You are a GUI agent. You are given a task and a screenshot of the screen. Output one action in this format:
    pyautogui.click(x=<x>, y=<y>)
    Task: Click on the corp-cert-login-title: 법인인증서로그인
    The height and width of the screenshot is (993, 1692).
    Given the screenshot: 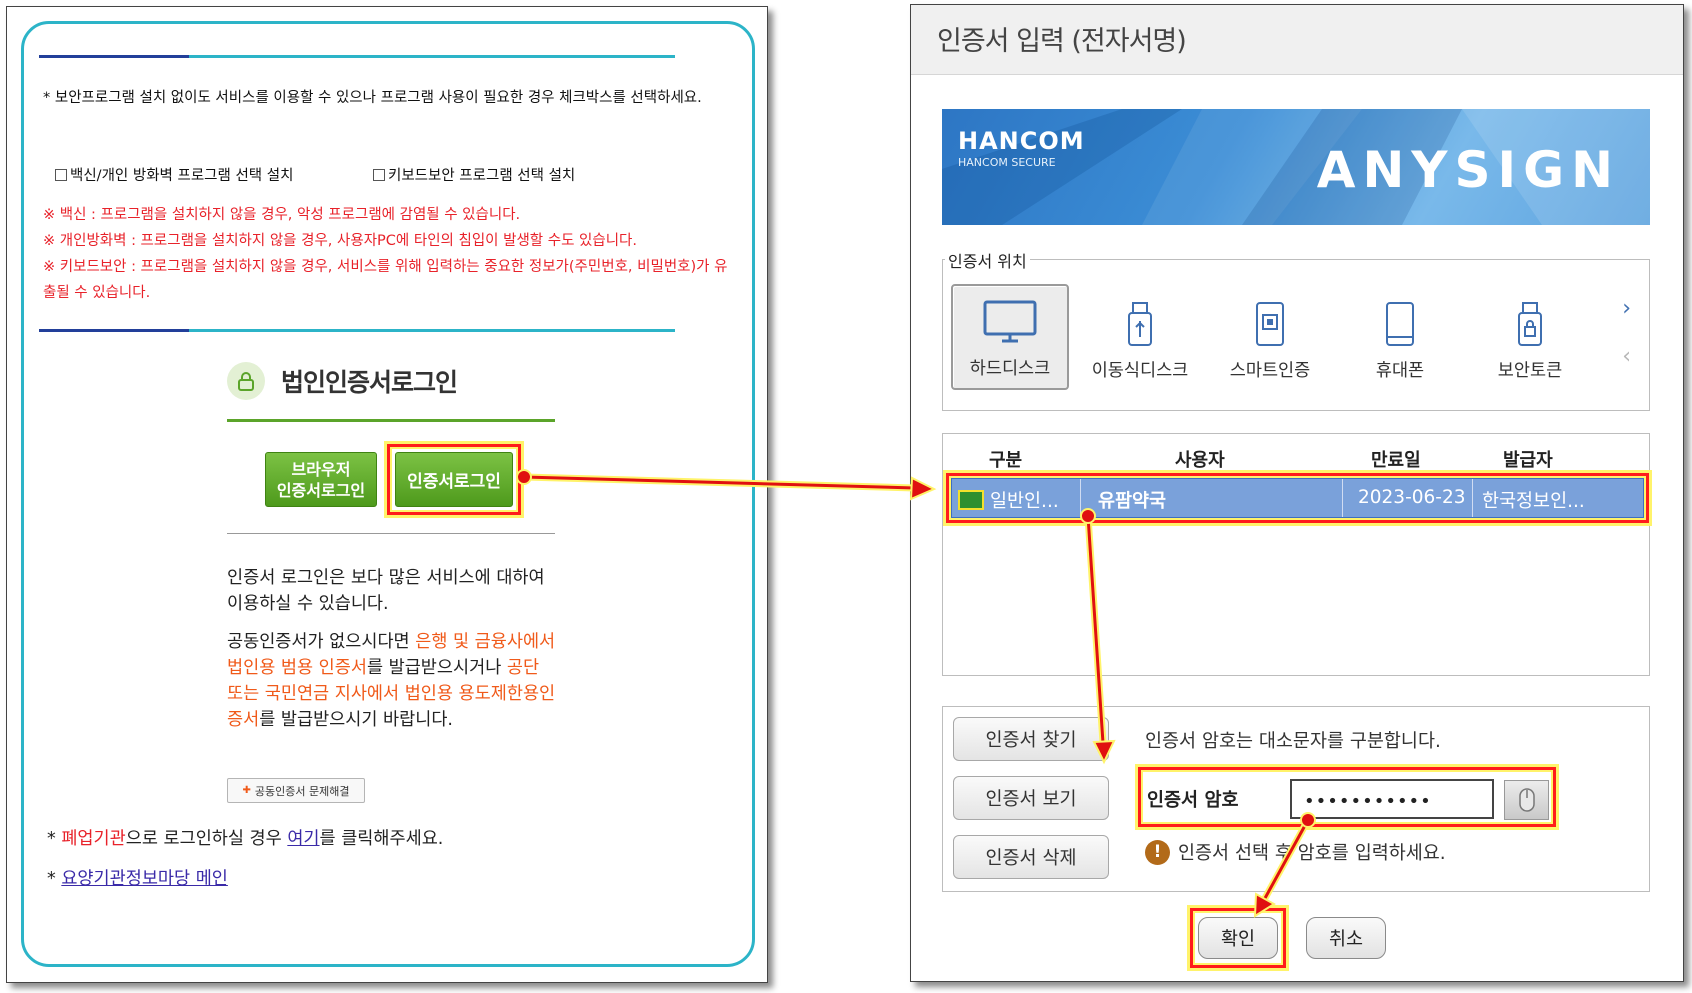 What is the action you would take?
    pyautogui.click(x=369, y=382)
    